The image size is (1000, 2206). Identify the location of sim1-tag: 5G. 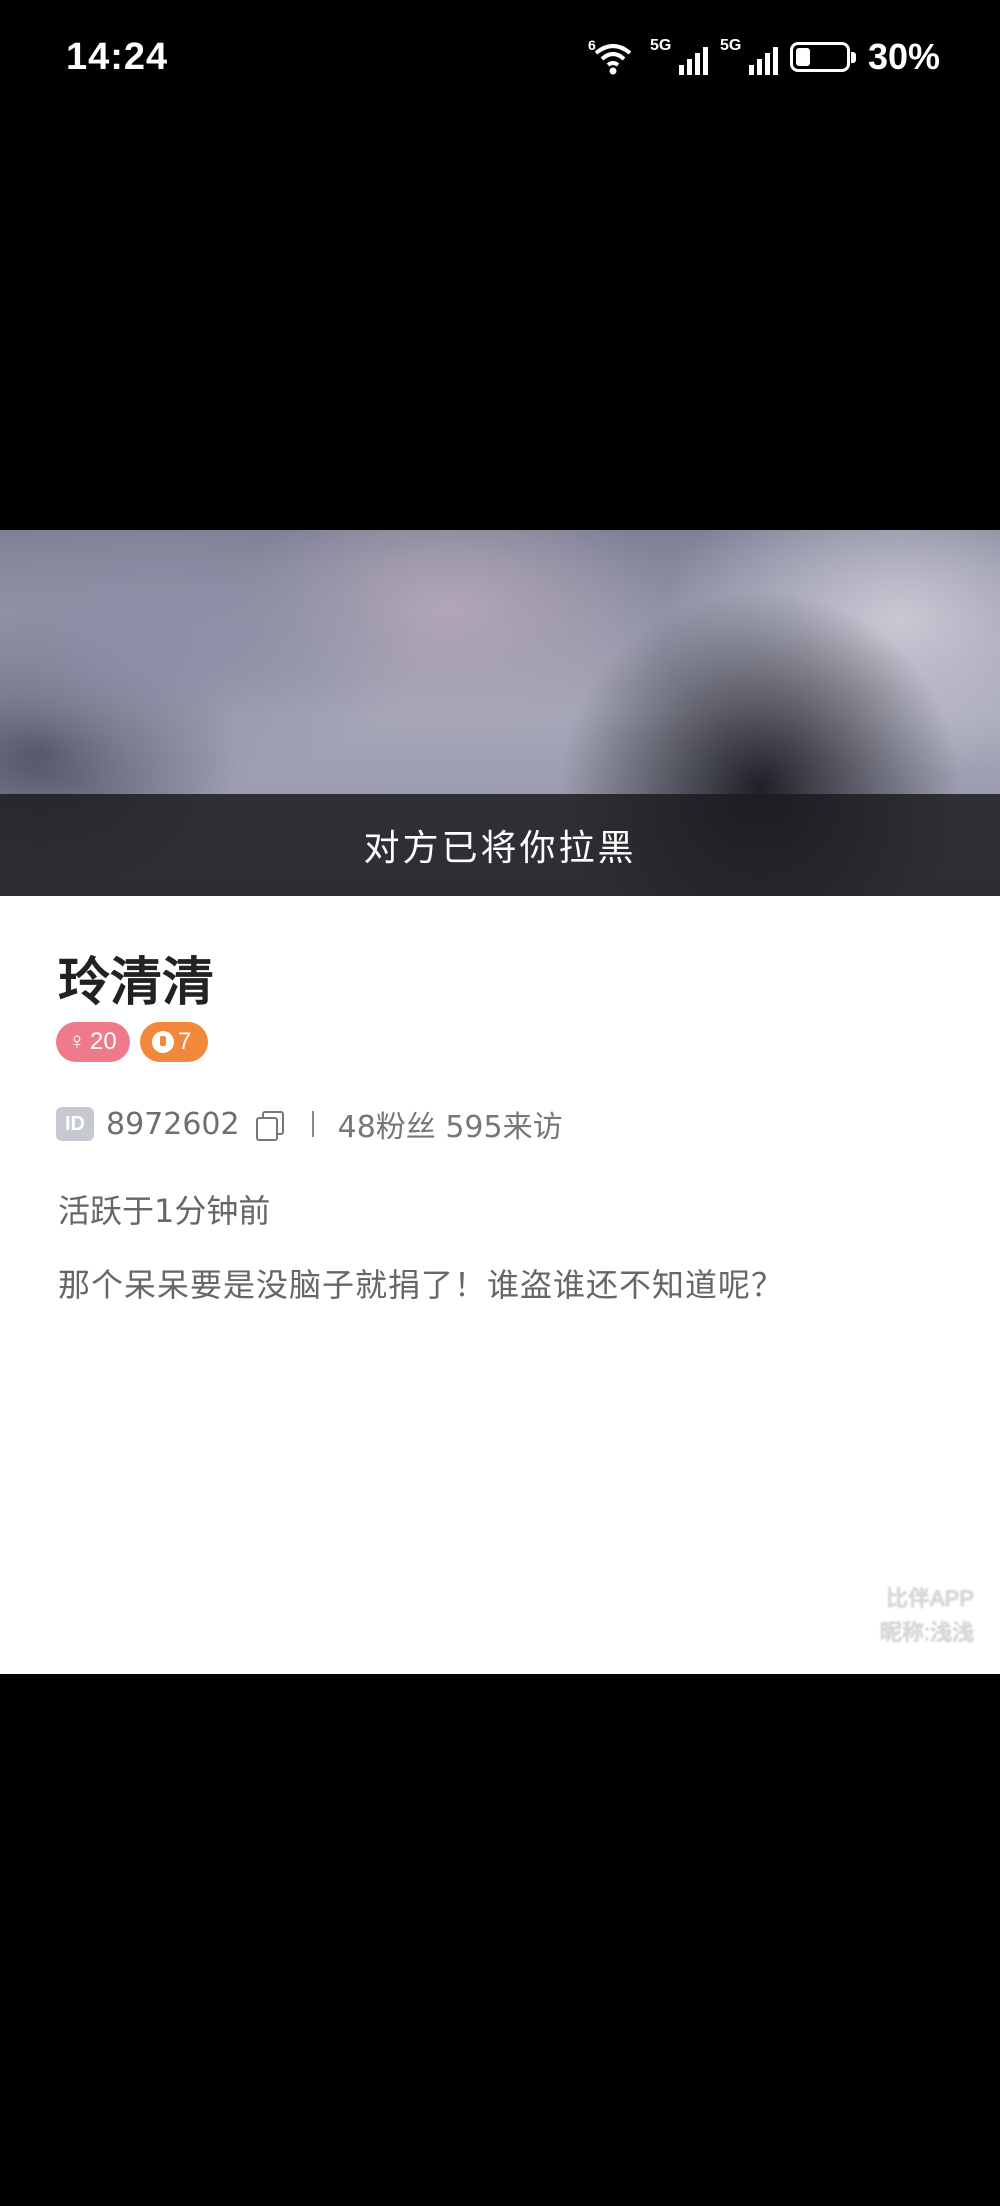
(660, 45).